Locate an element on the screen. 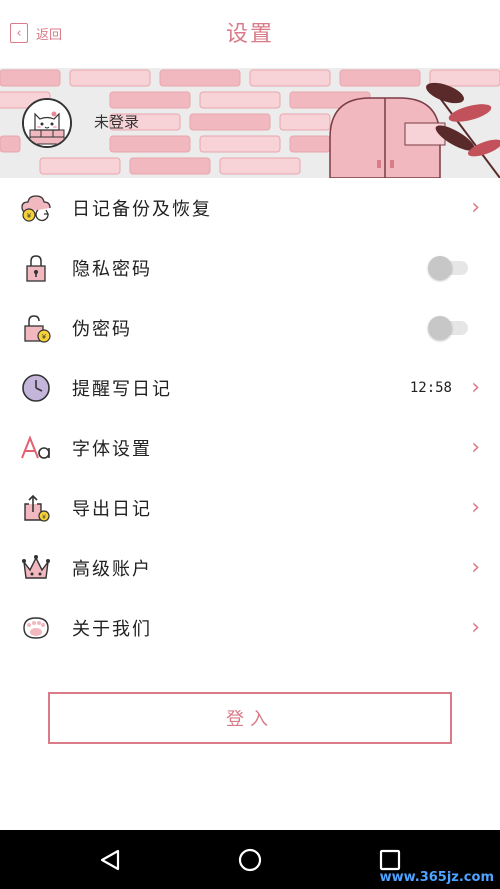 Image resolution: width=500 pixels, height=889 pixels. reminder-time: 12:58 is located at coordinates (430, 388).